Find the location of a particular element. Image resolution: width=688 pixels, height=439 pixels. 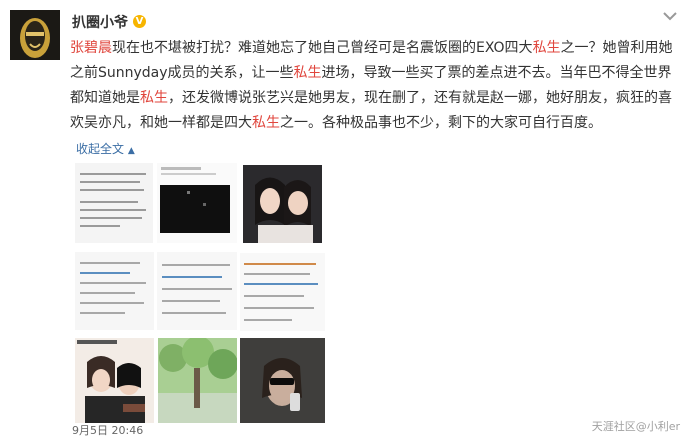

post-timestamp: 9月5日 20:46 is located at coordinates (107, 430).